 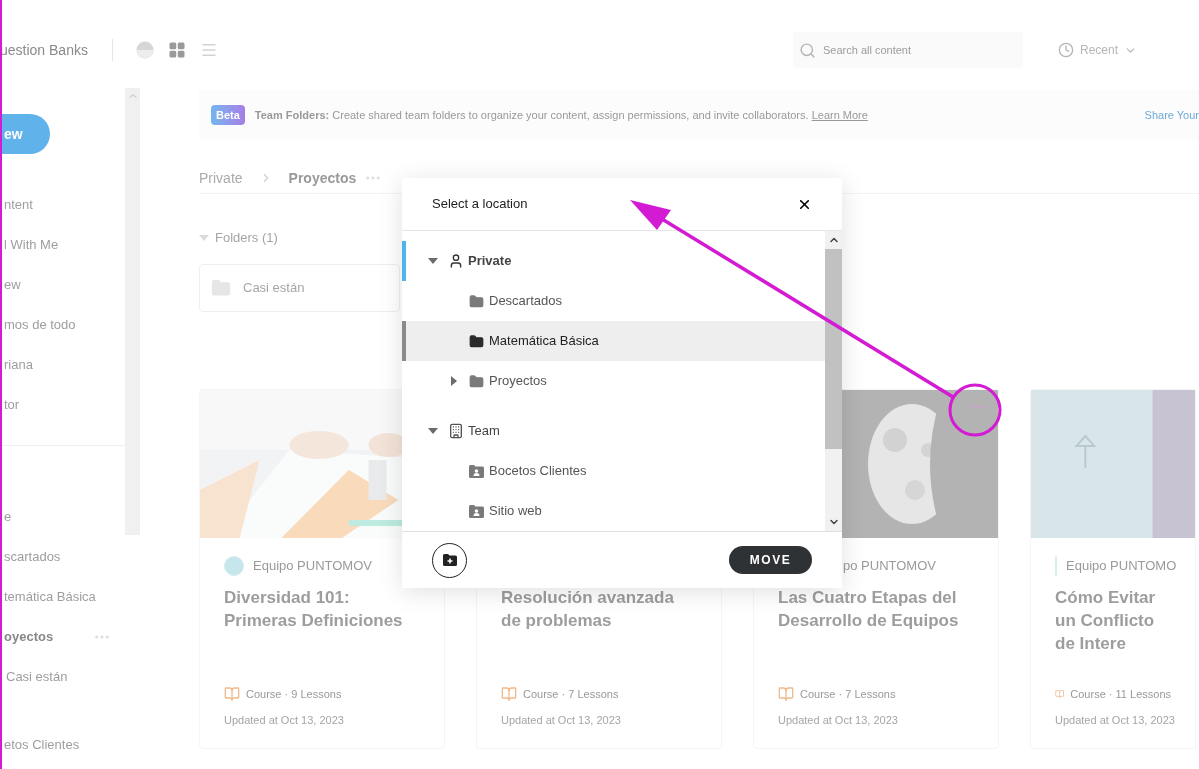 I want to click on search-field: Search all content, so click(x=907, y=50).